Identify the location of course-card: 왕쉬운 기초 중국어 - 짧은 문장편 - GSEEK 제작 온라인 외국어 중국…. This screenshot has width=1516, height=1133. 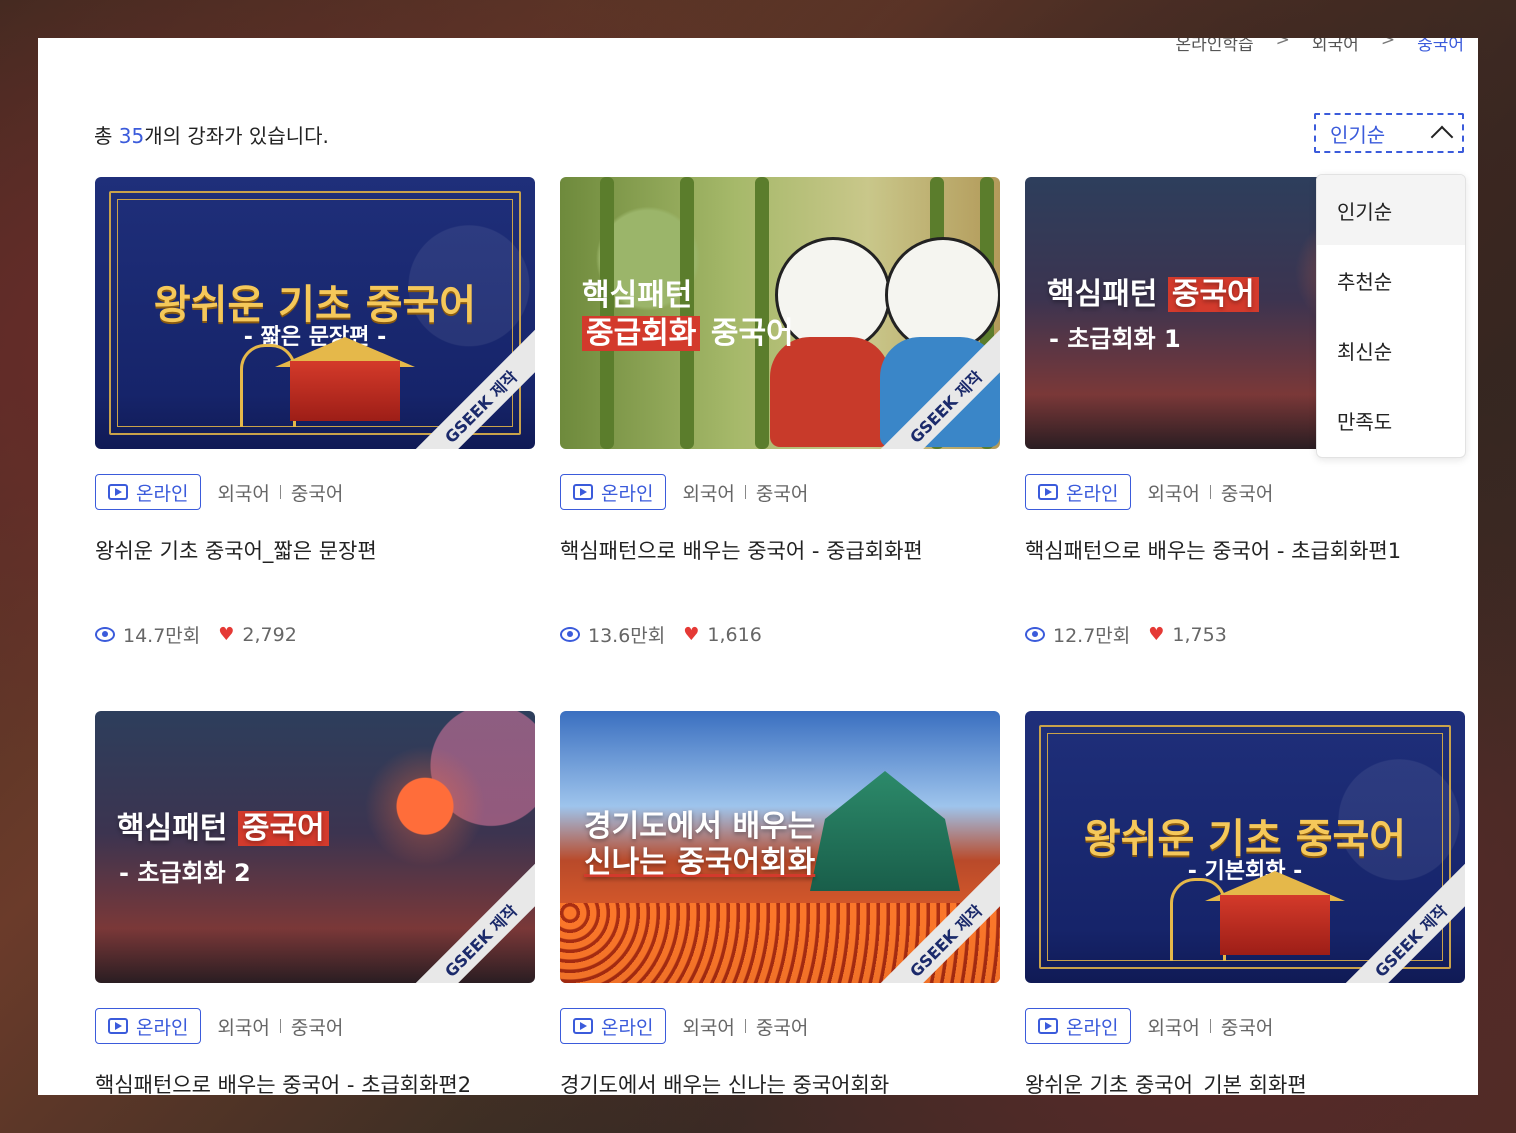
(315, 412).